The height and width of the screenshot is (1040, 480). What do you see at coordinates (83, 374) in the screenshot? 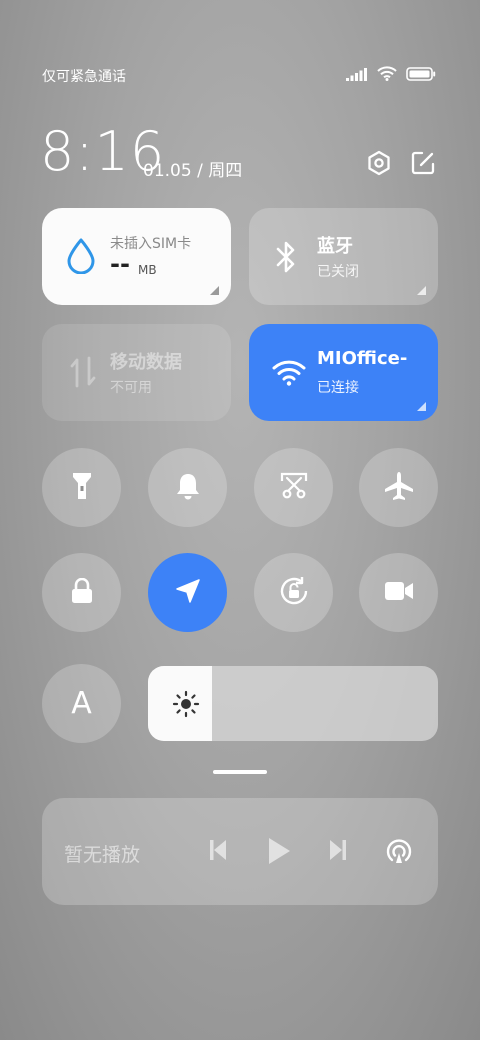
I see `mobile-data-arrows-icon` at bounding box center [83, 374].